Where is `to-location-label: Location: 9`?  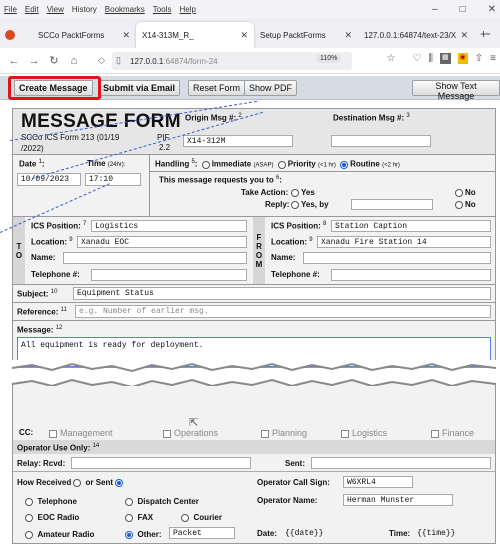 to-location-label: Location: 9 is located at coordinates (52, 242).